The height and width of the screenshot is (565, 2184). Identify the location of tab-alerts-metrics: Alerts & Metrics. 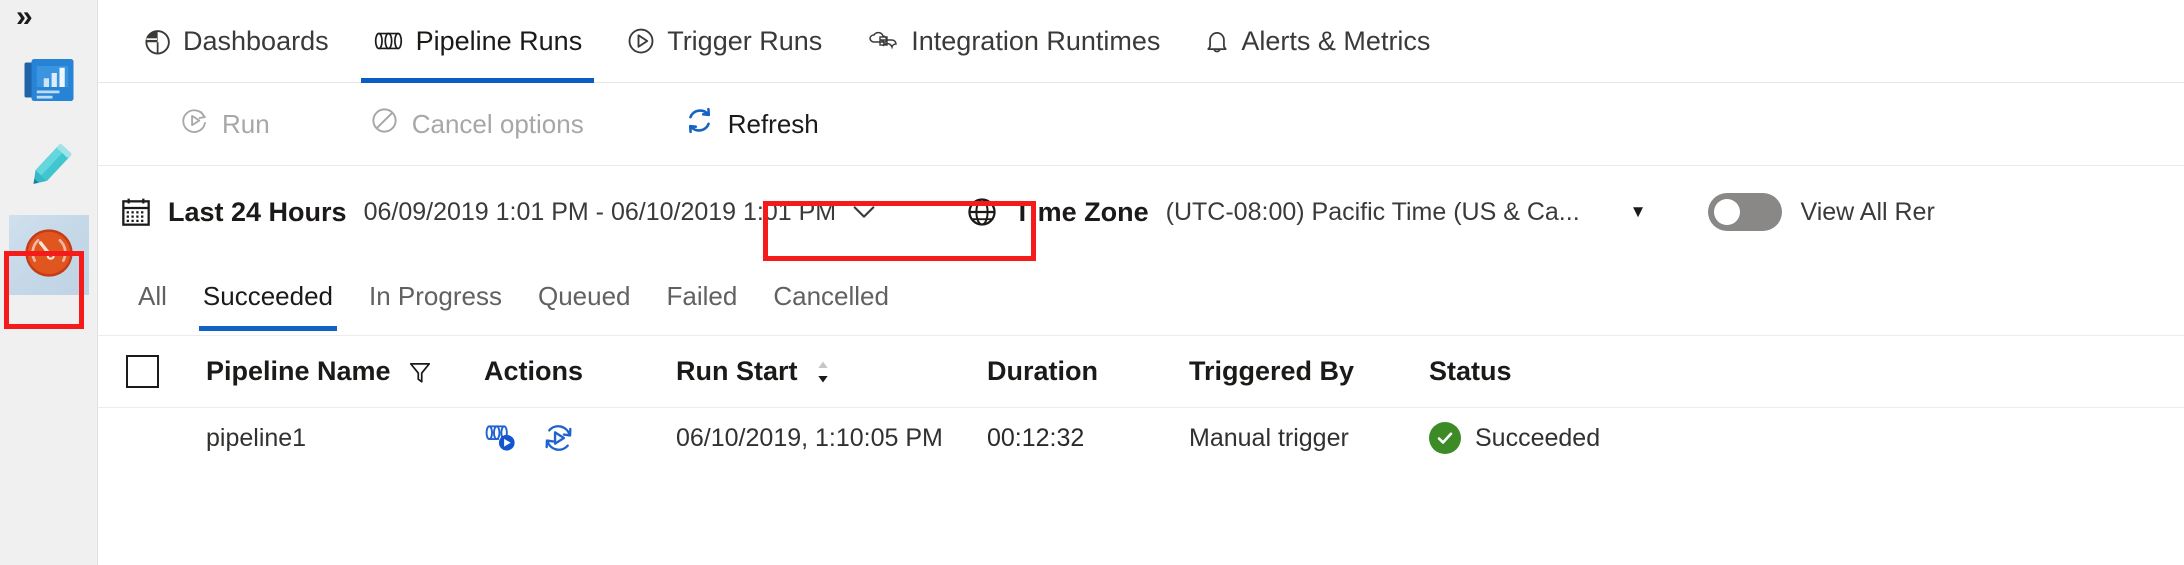
(1317, 41).